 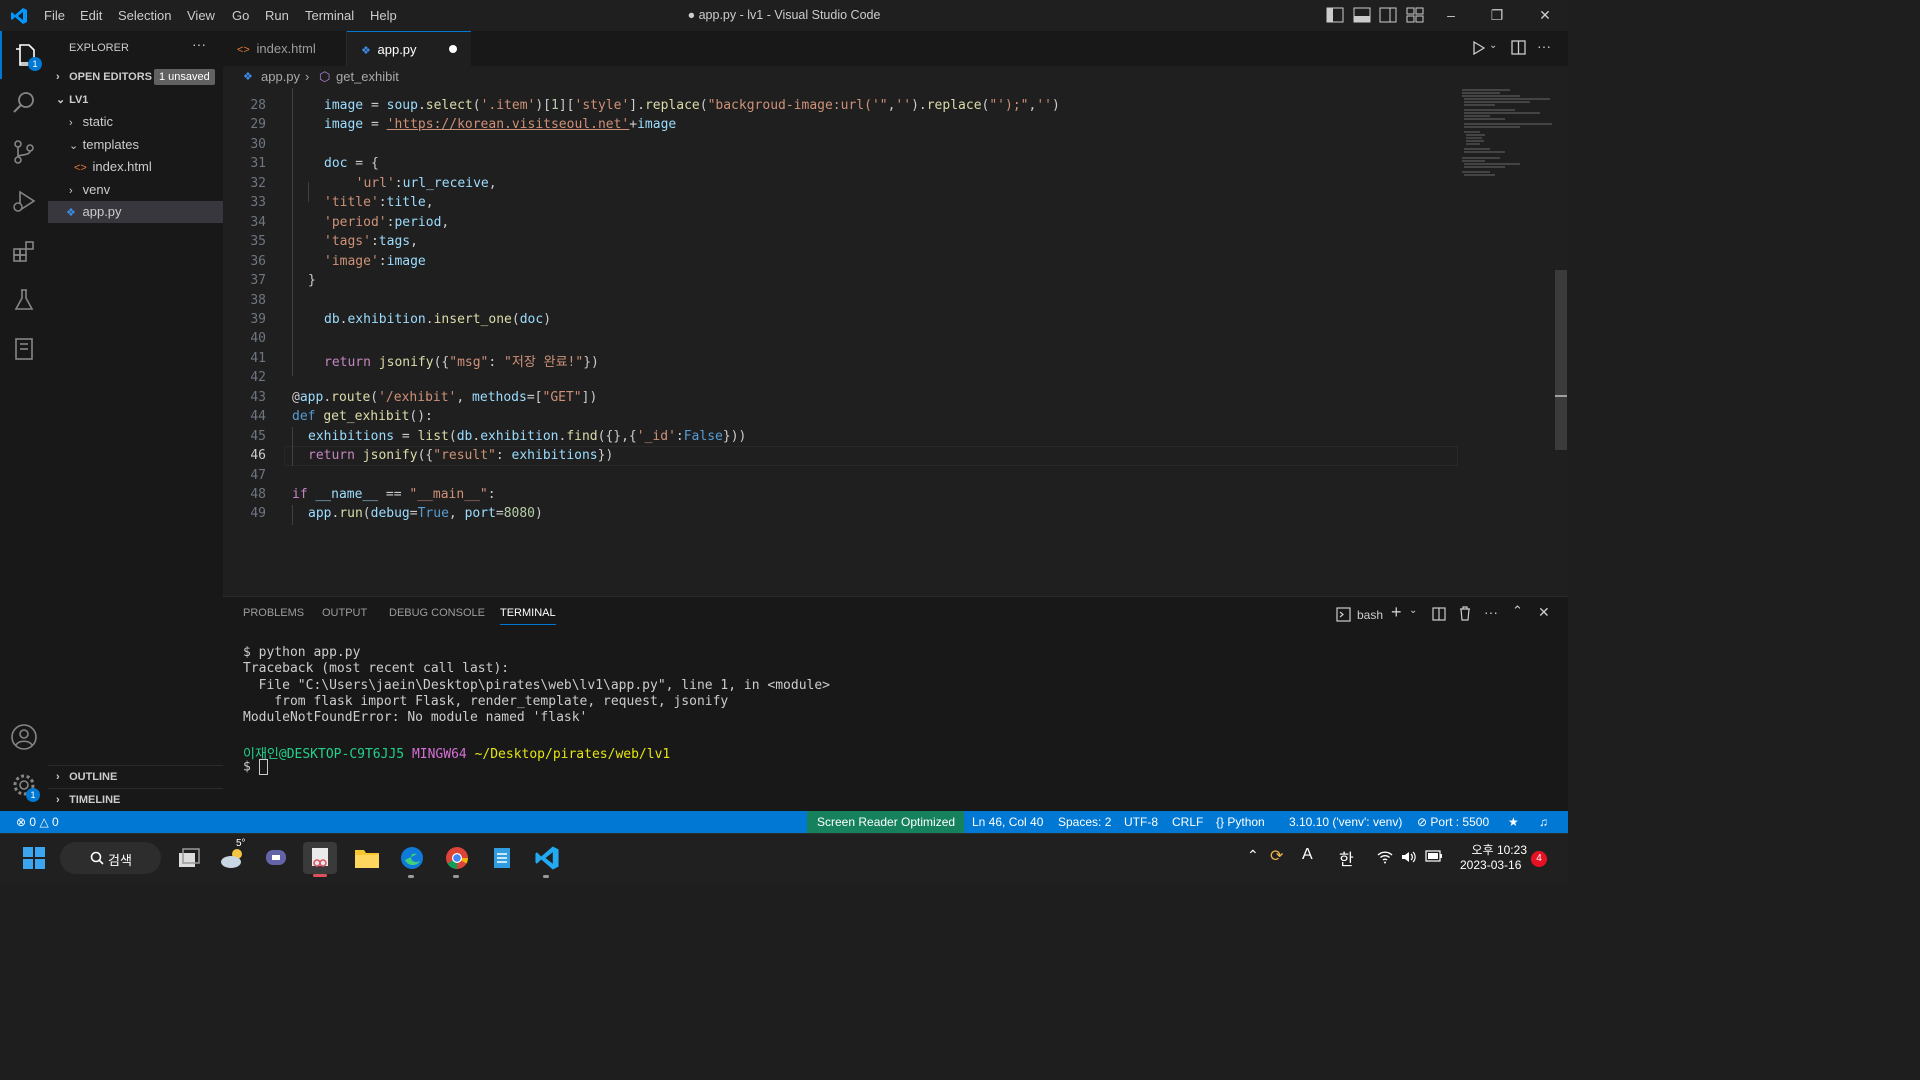 I want to click on code-line: 'url':url_receive,, so click(x=426, y=183).